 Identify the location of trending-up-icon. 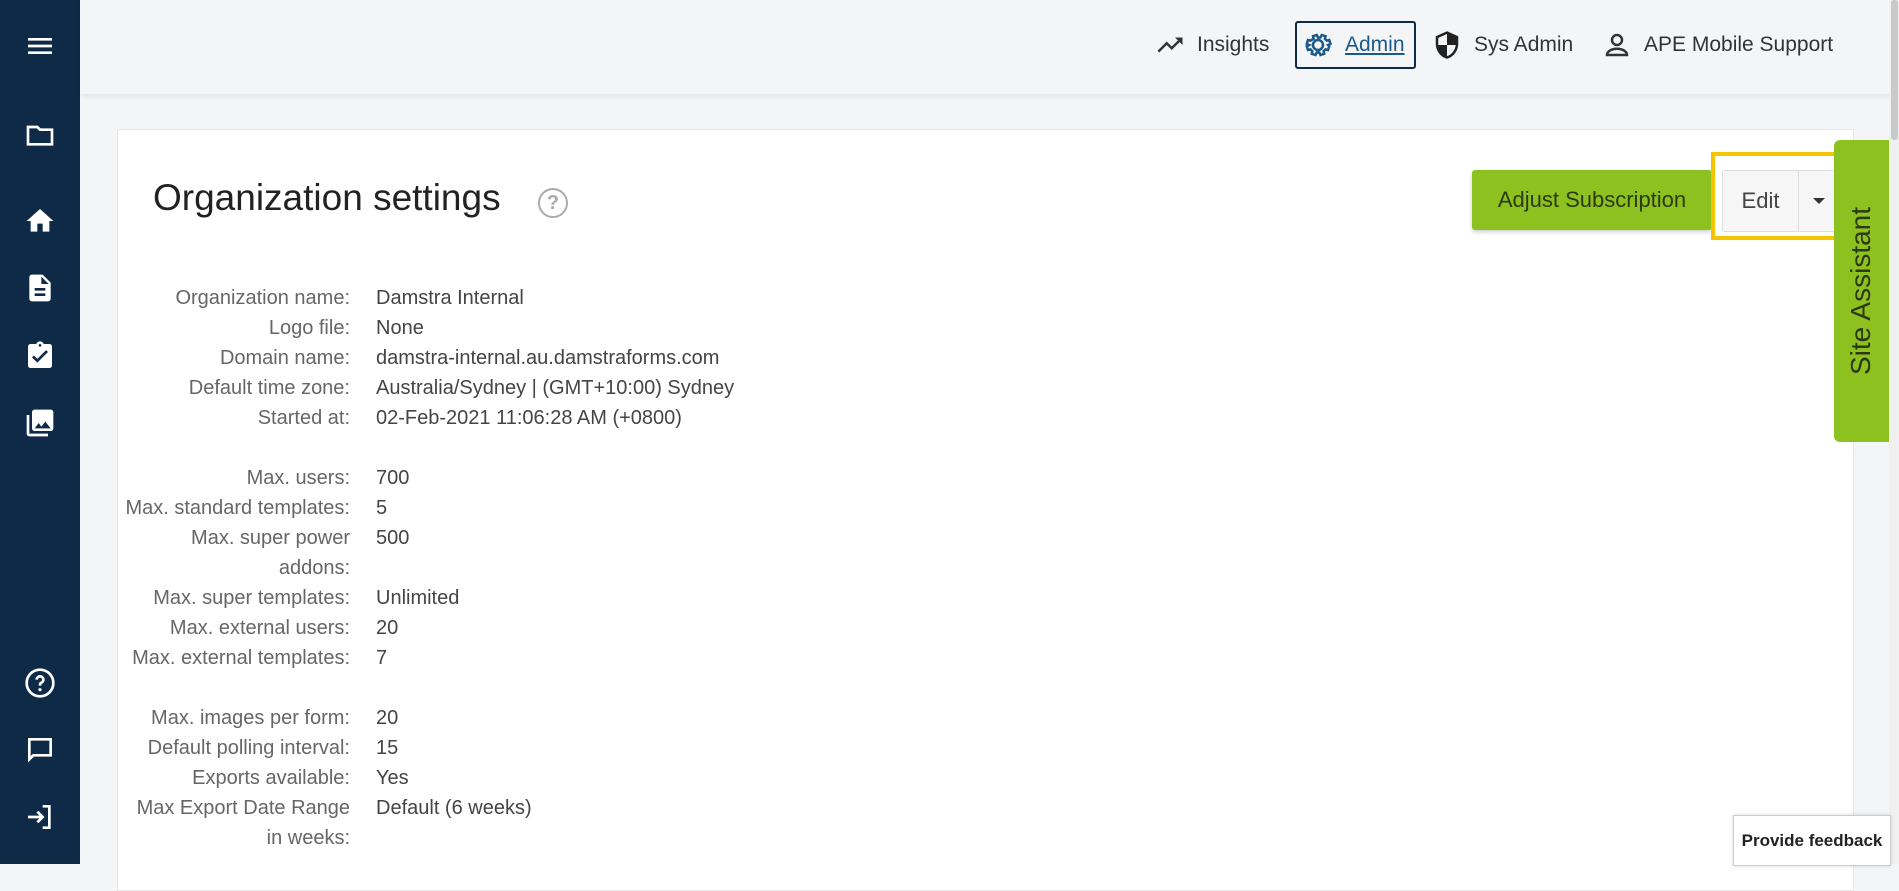
(1170, 45).